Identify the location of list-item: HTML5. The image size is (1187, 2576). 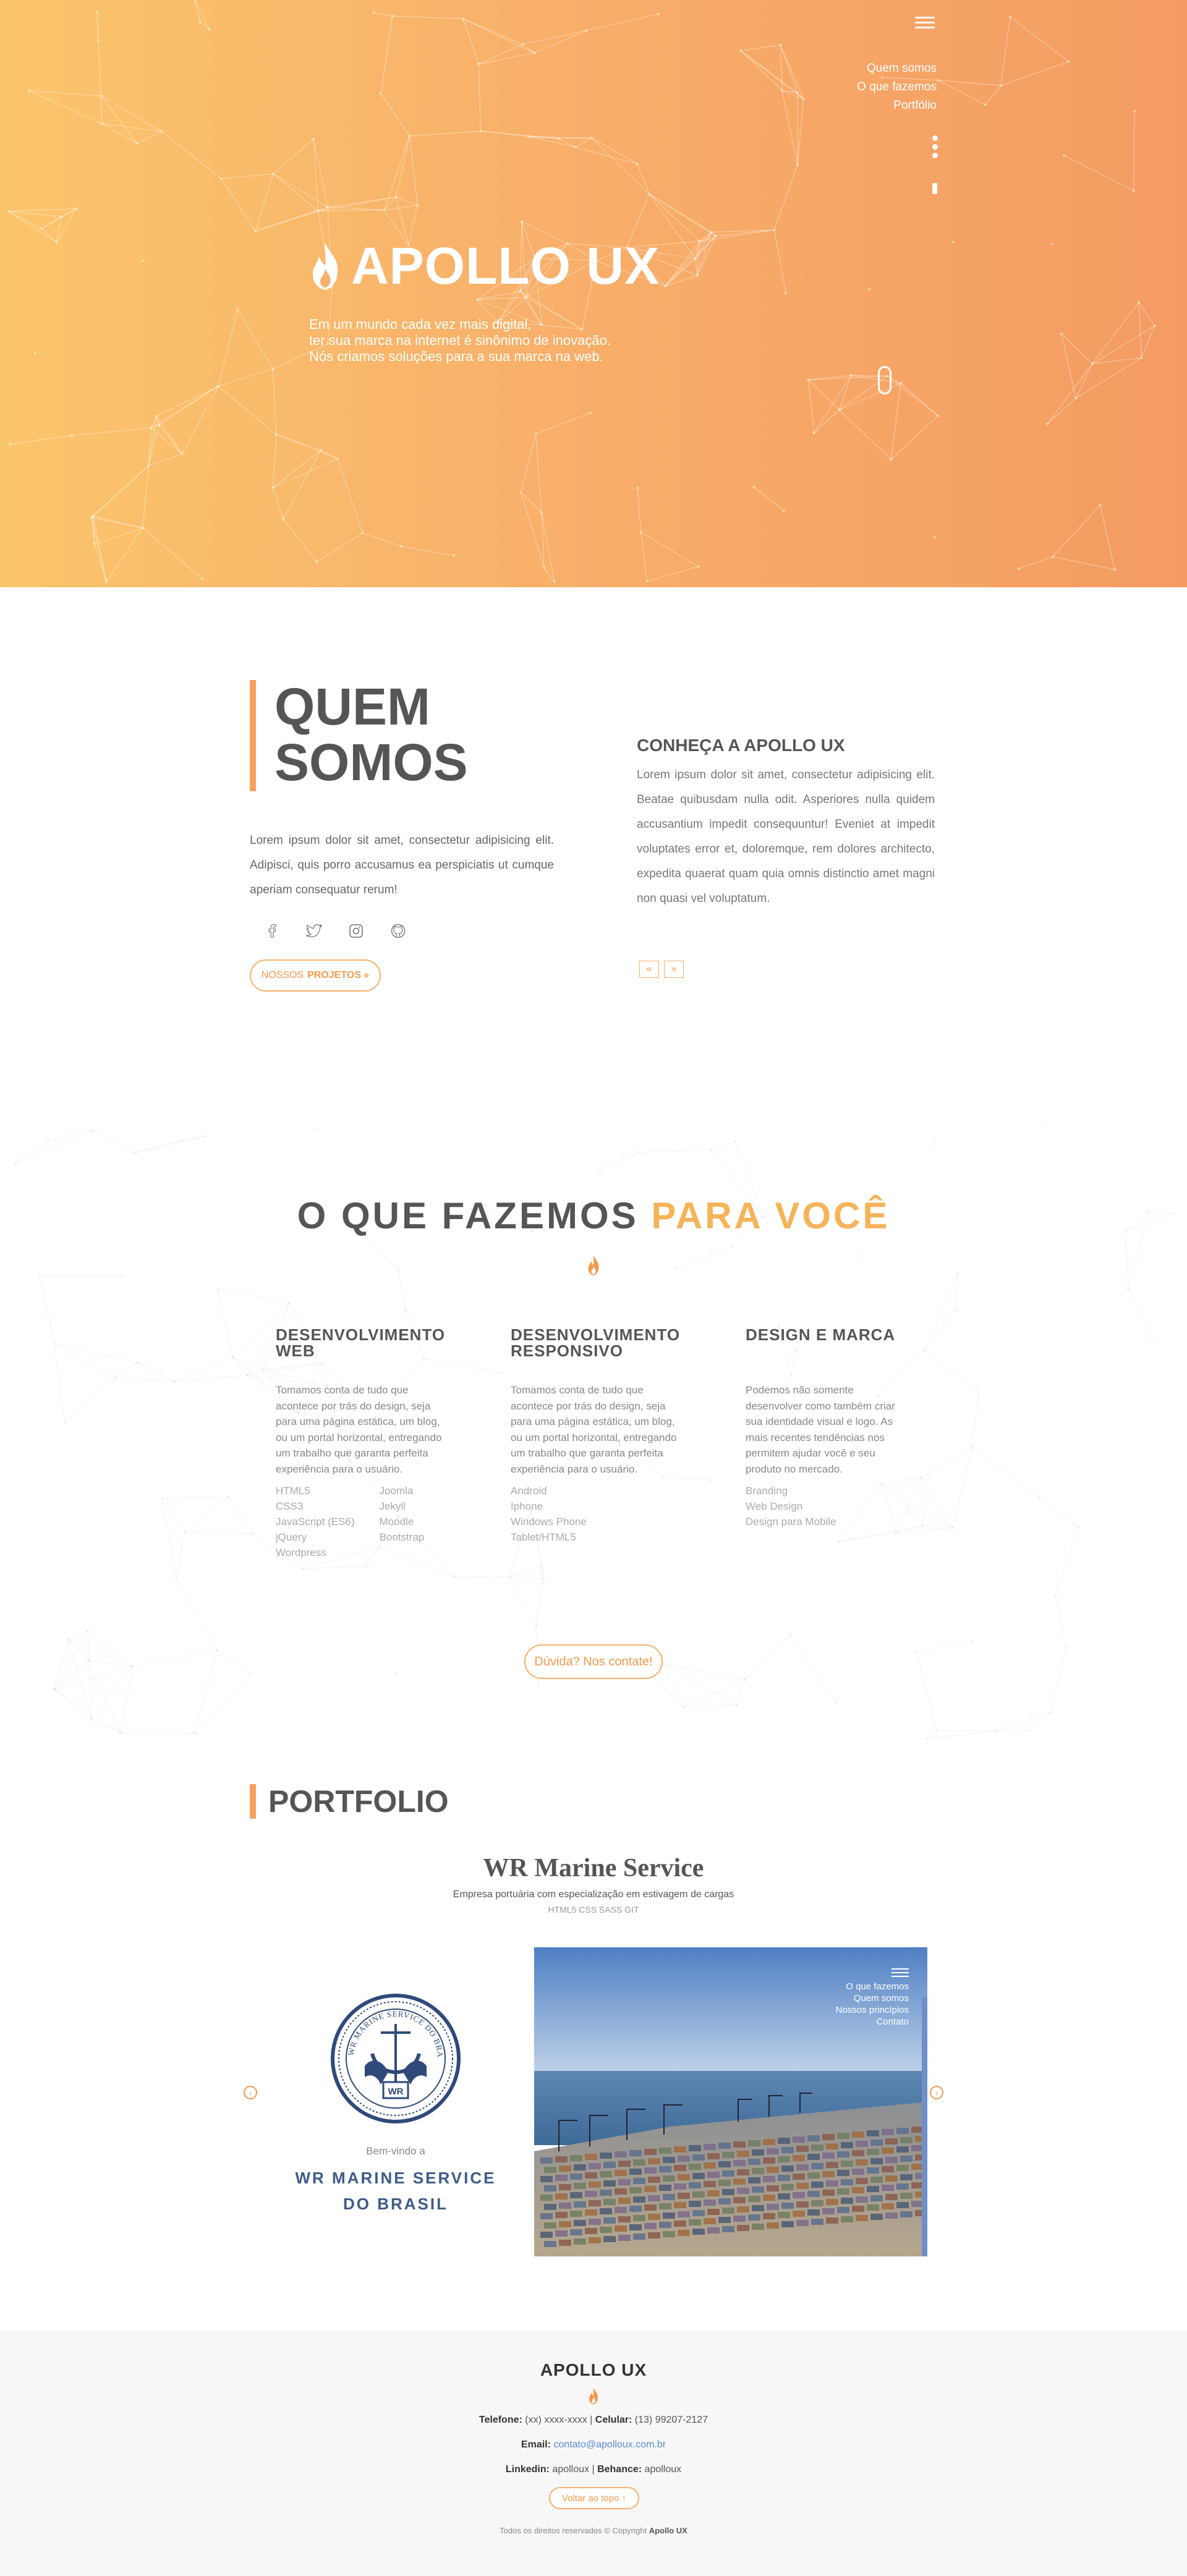
(293, 1491).